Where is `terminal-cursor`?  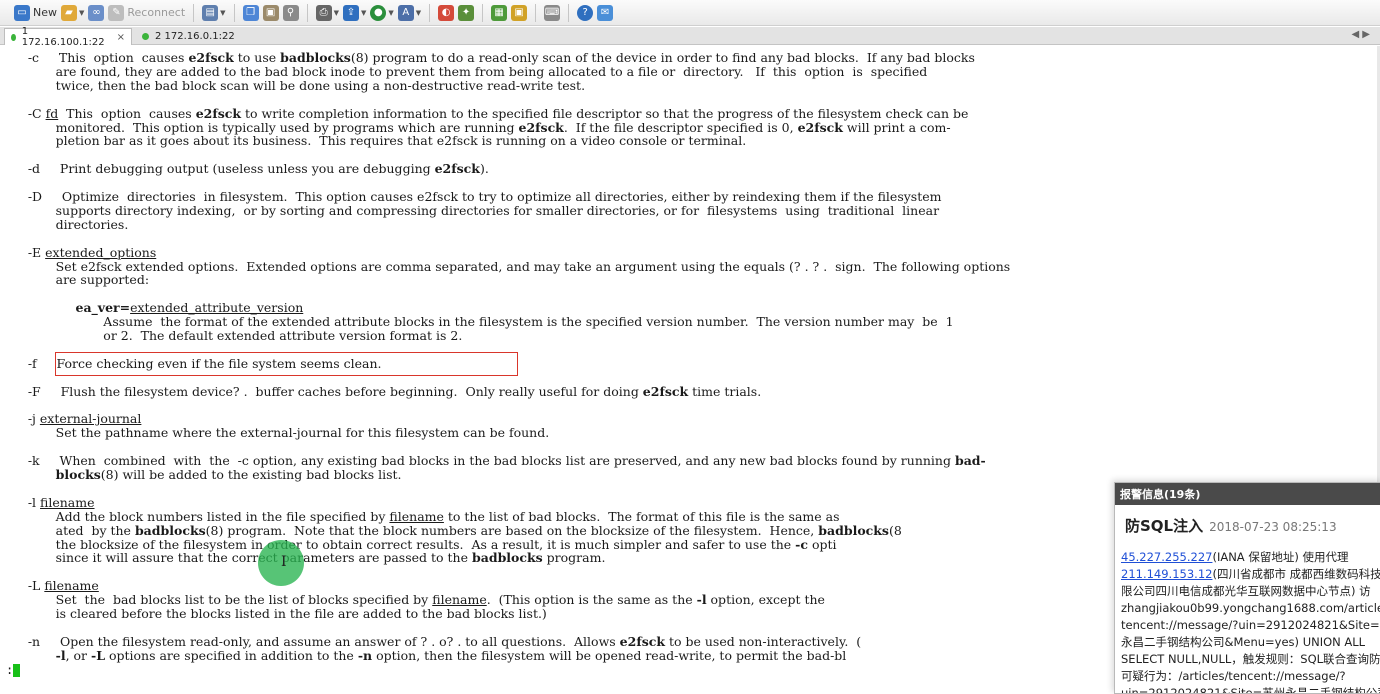
terminal-cursor is located at coordinates (17, 670).